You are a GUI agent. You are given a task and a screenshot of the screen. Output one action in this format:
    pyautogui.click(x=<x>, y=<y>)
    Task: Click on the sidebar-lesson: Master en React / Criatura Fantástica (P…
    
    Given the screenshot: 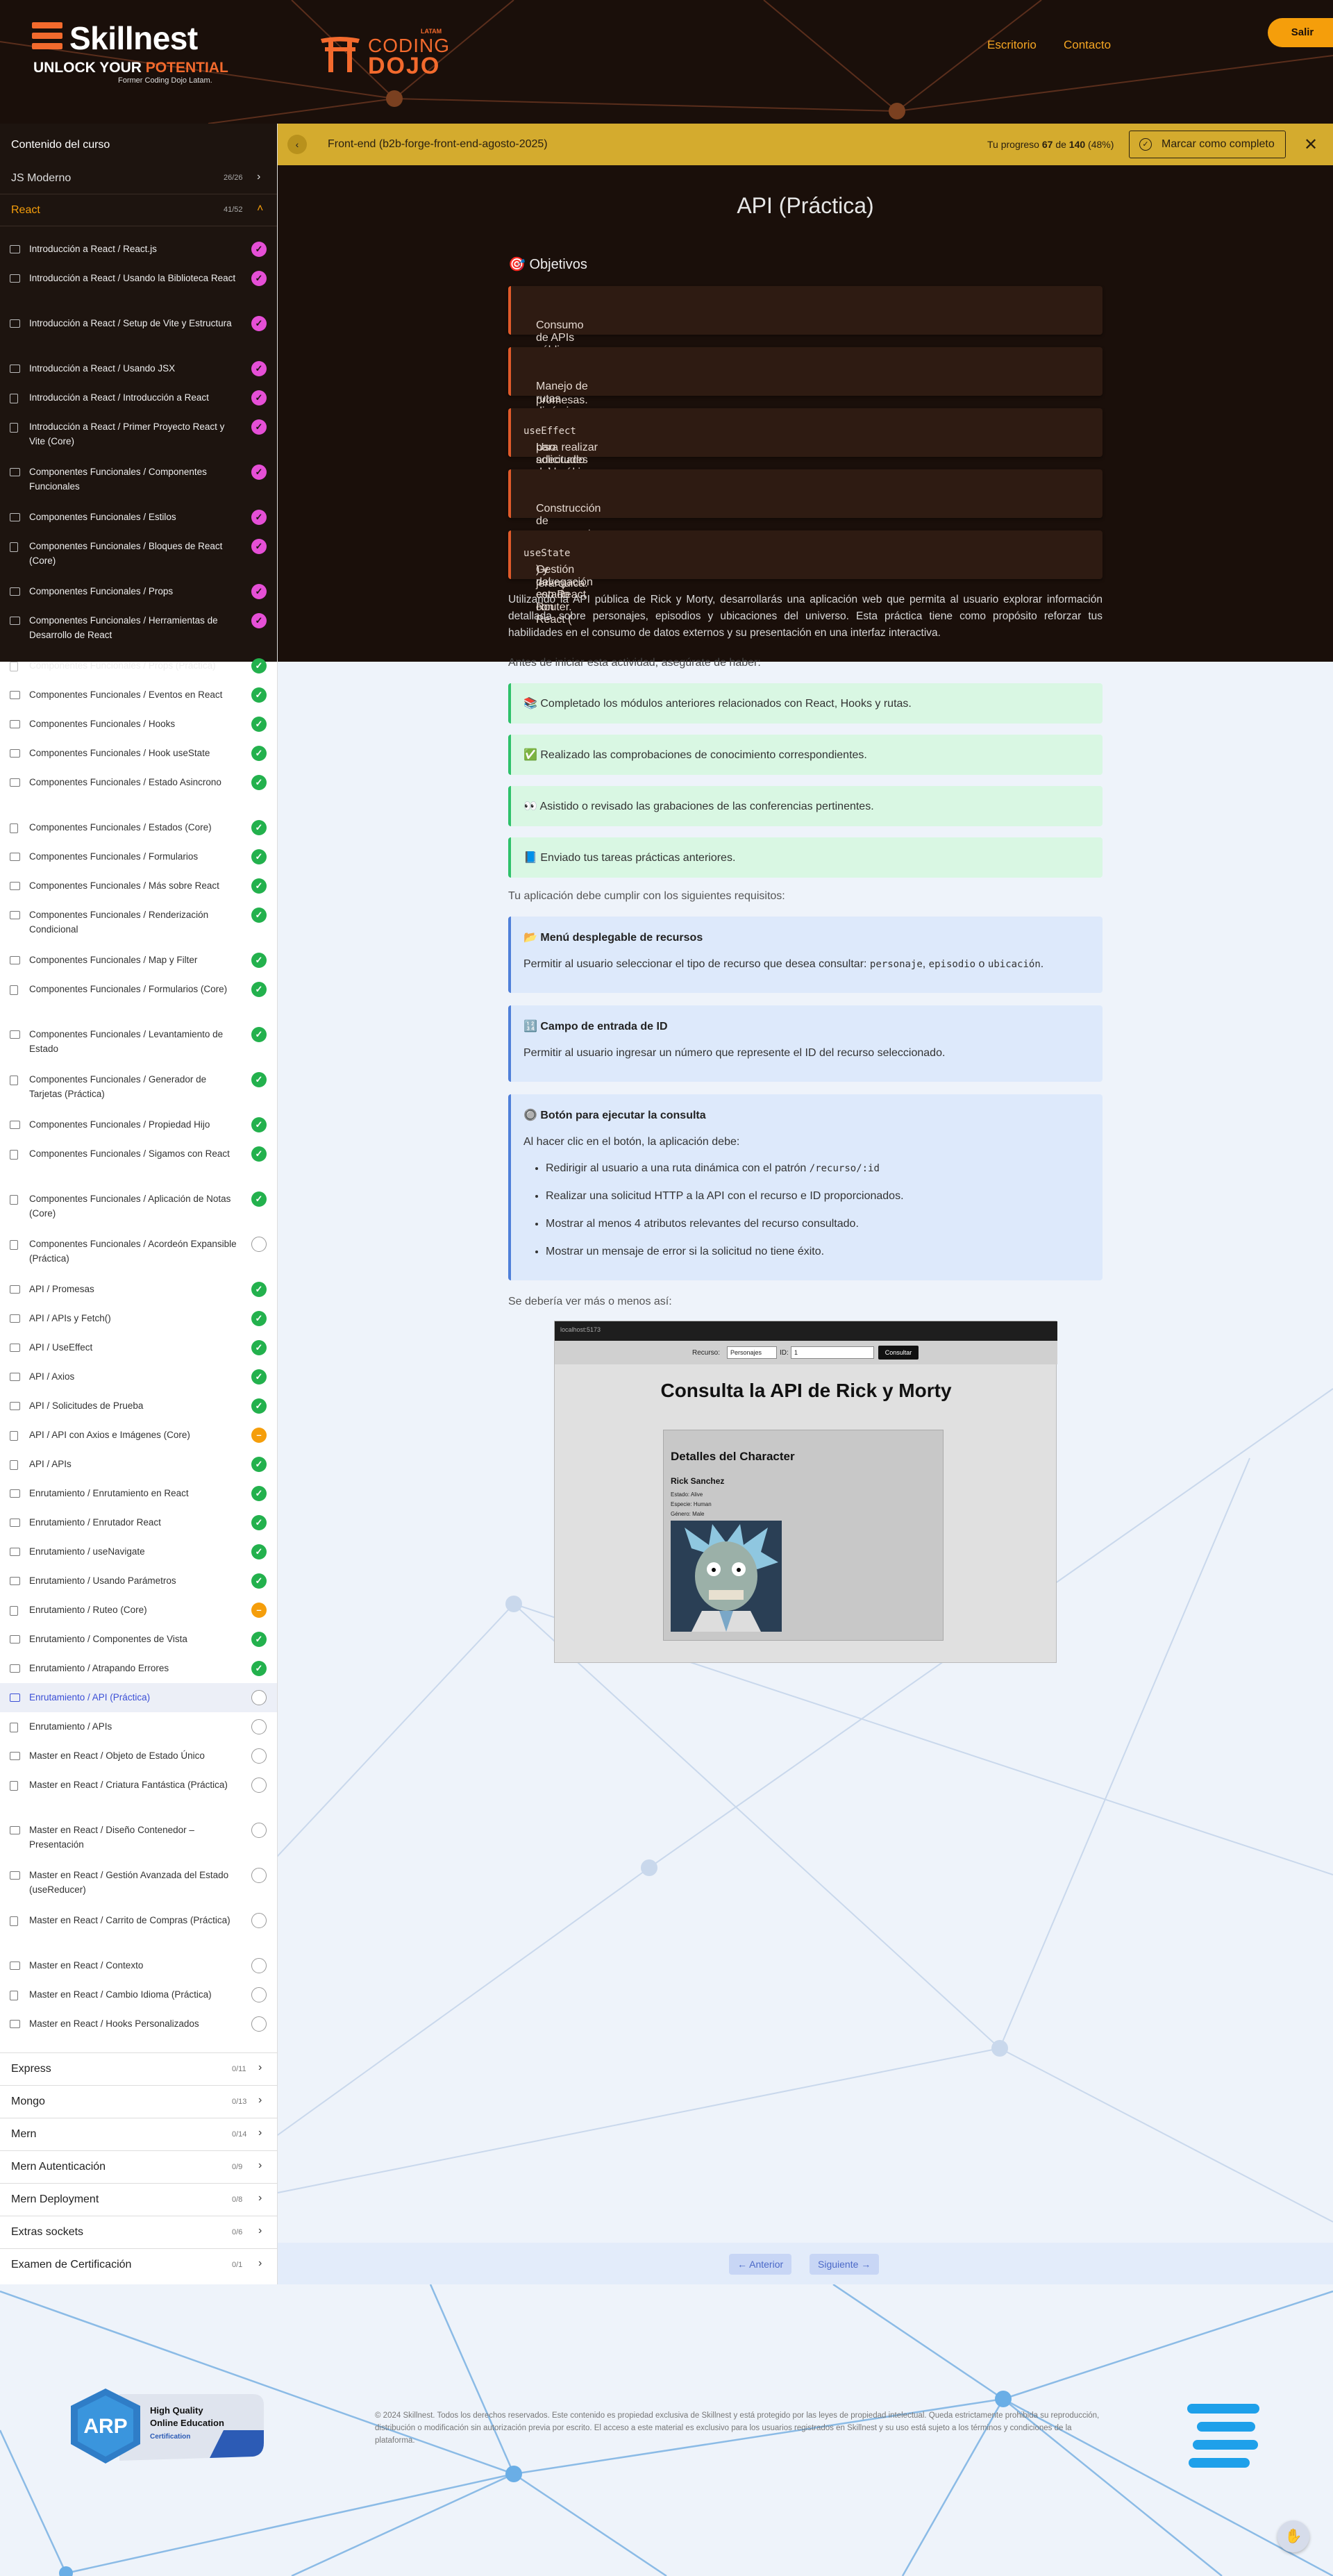 What is the action you would take?
    pyautogui.click(x=138, y=1793)
    